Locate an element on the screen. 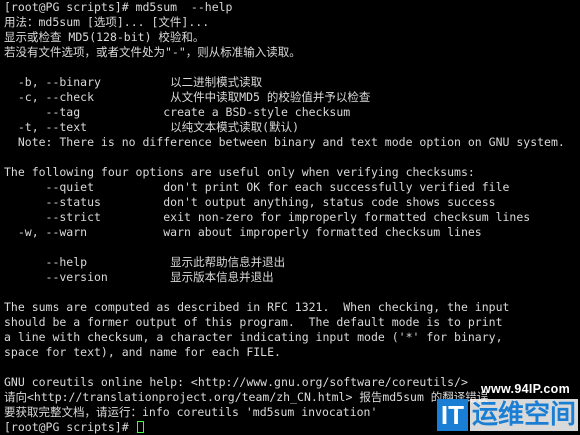  prompt: [root@PG scripts]# is located at coordinates (70, 427).